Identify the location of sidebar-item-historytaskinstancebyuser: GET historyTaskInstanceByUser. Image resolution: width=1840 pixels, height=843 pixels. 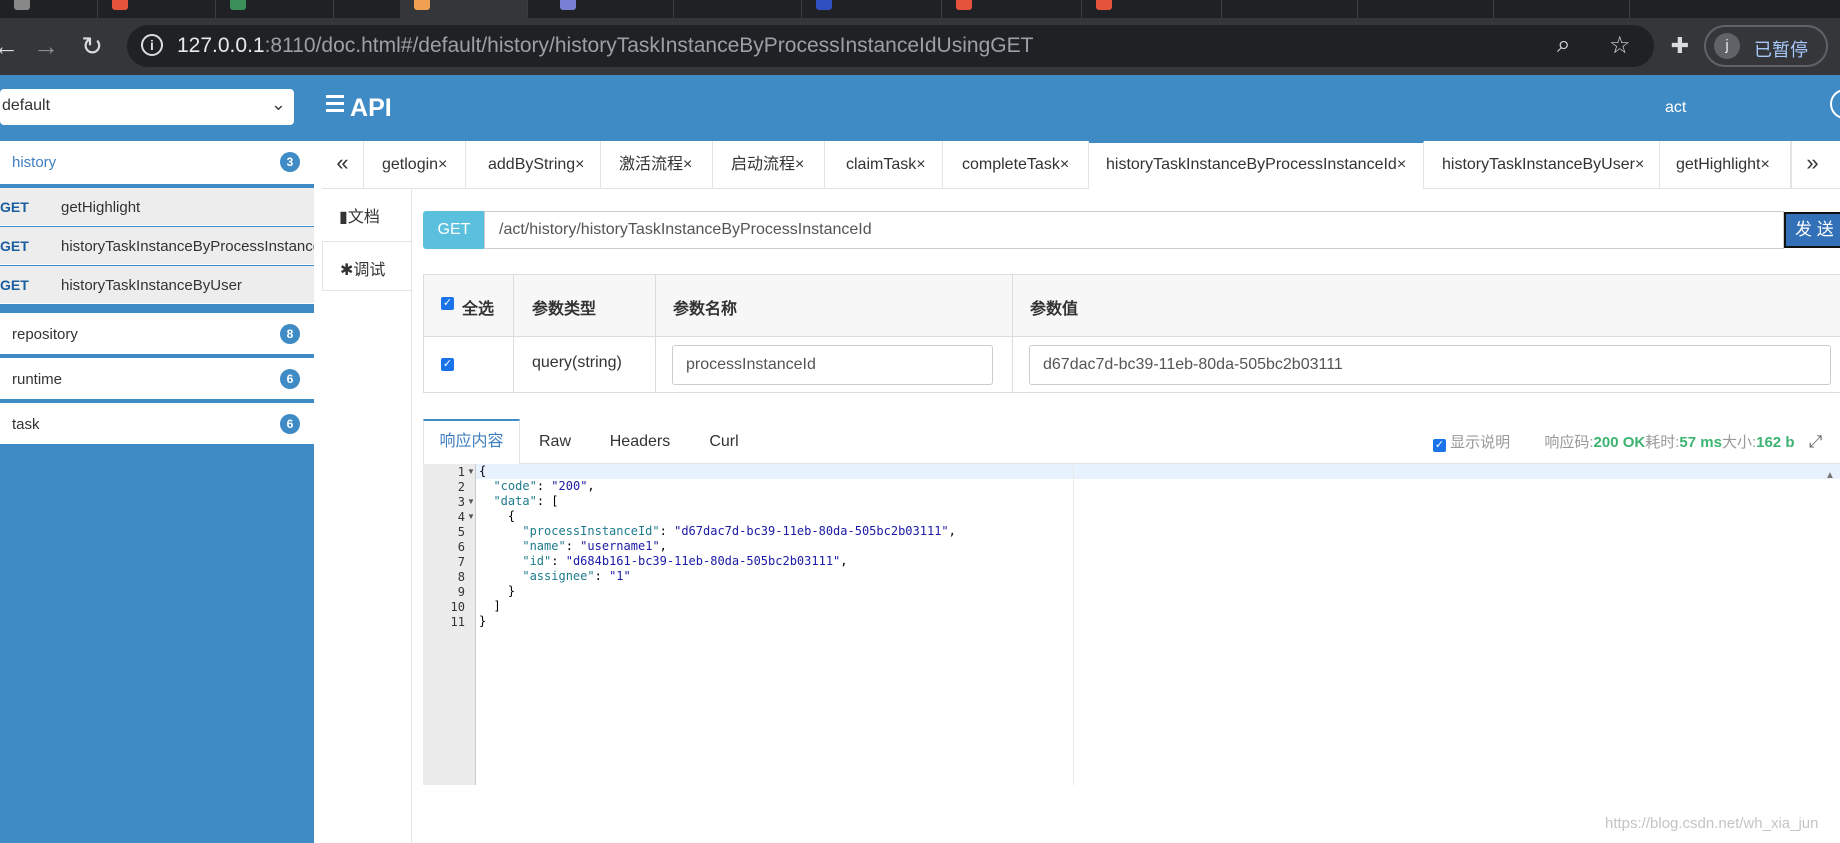
(157, 285).